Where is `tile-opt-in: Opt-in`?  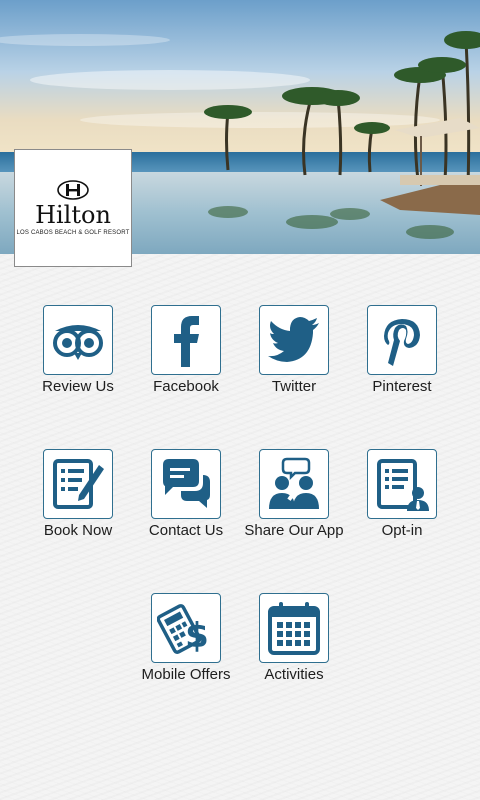 tile-opt-in: Opt-in is located at coordinates (402, 494).